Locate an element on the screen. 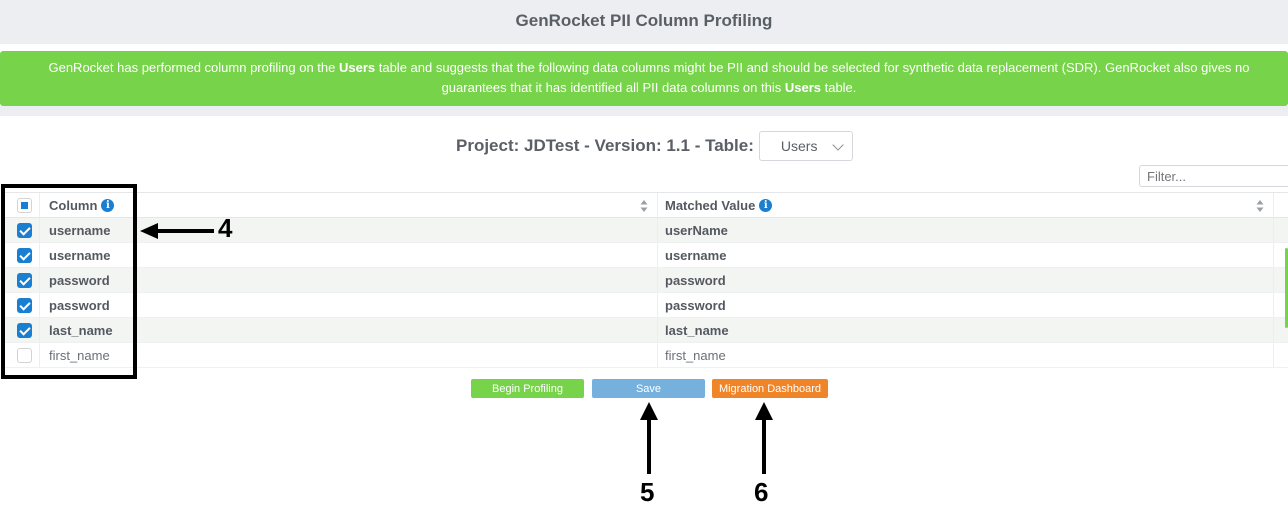  alert-table-name-2: Users is located at coordinates (802, 87).